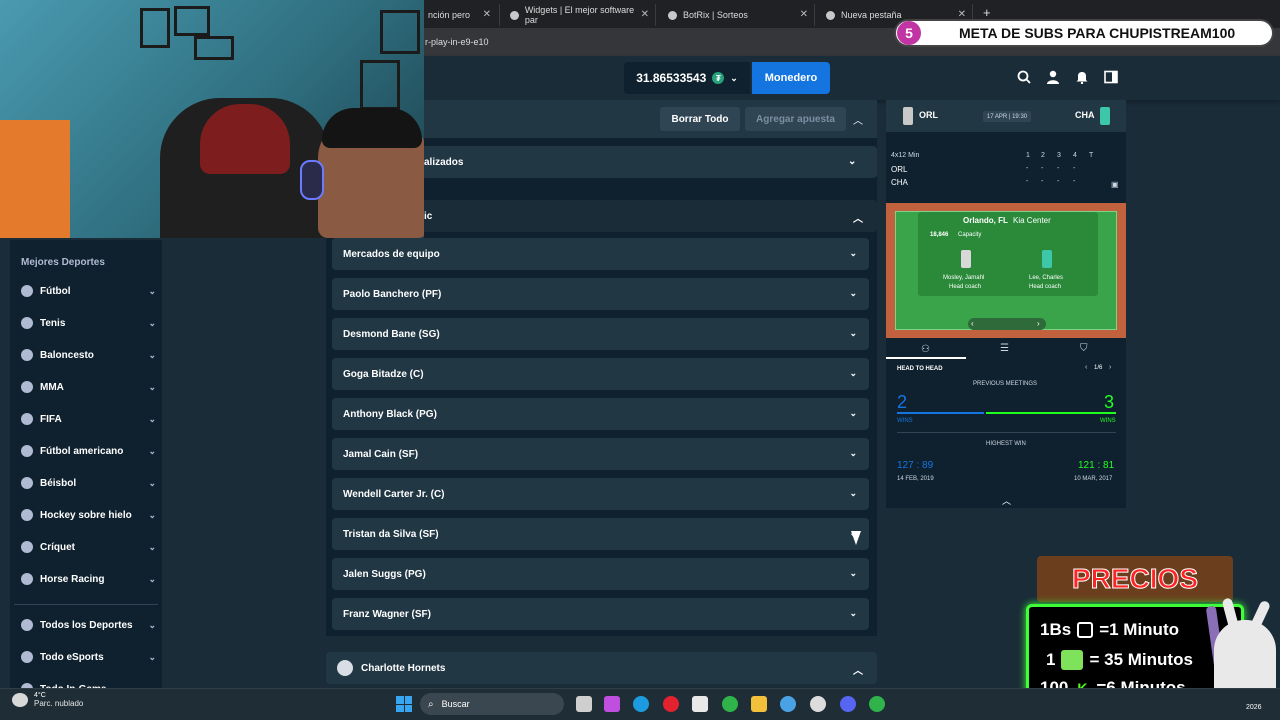 The width and height of the screenshot is (1280, 720). Describe the element at coordinates (584, 704) in the screenshot. I see `task-view-icon` at that location.